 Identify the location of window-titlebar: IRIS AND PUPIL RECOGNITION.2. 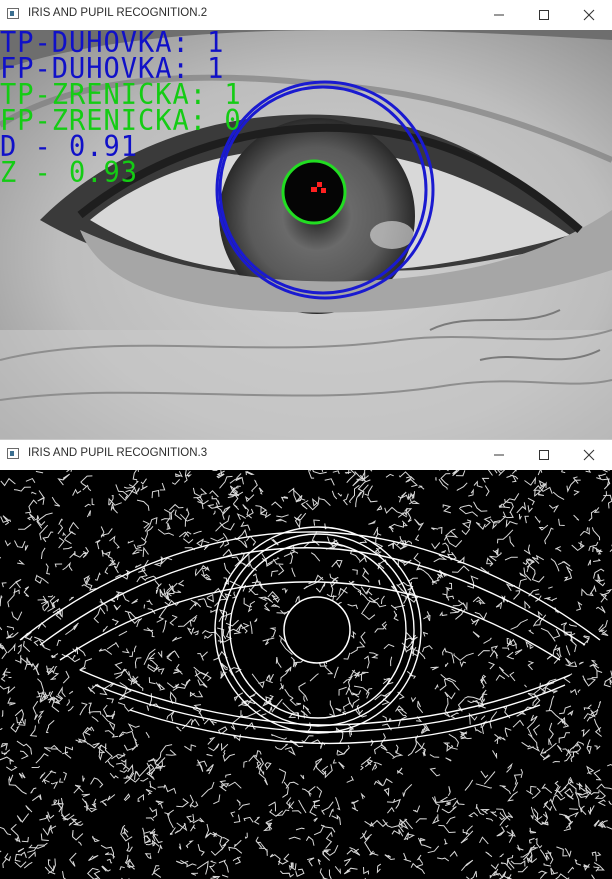
(306, 15).